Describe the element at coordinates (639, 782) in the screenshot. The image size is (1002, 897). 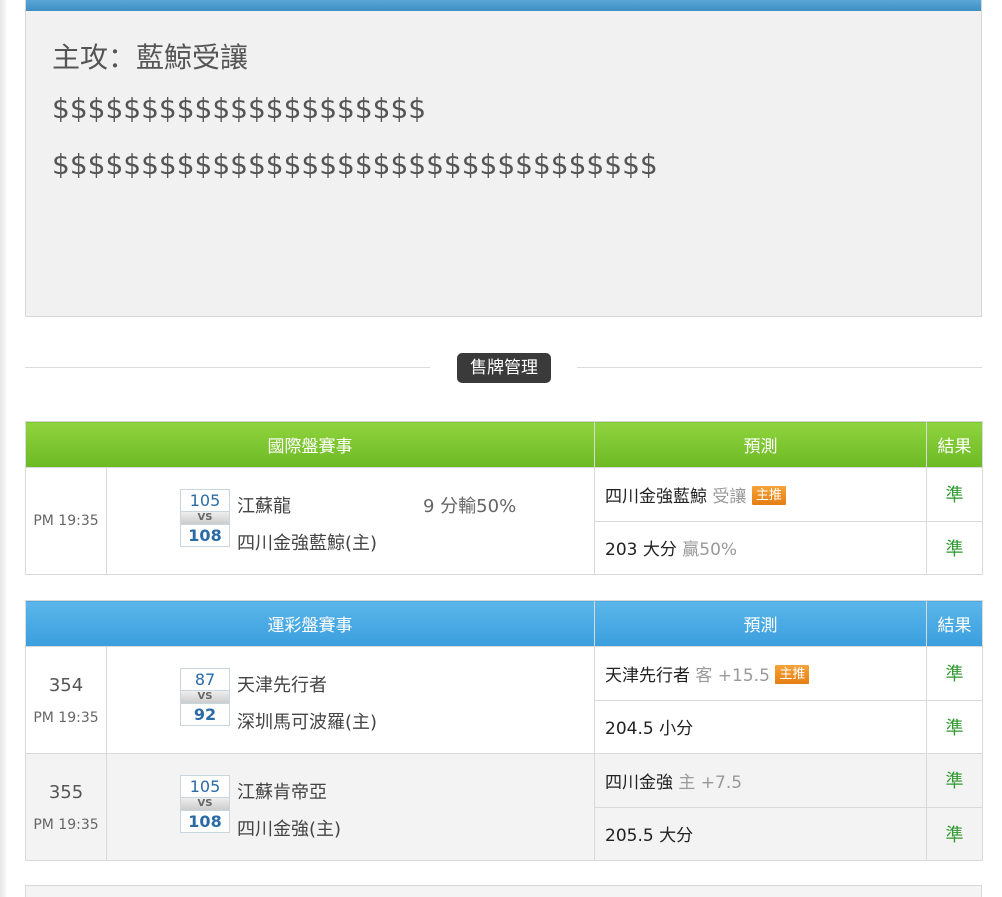
I see `prediction-team: 四川金強` at that location.